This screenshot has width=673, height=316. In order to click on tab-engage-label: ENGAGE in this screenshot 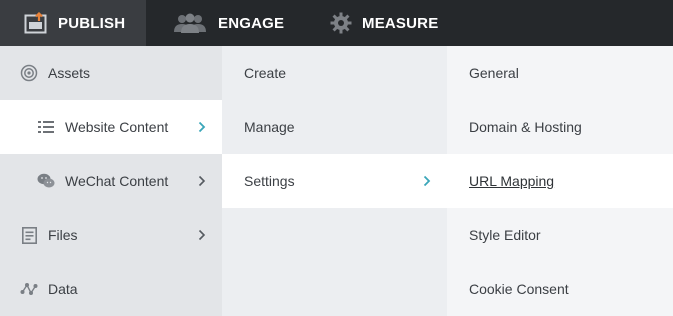, I will do `click(251, 23)`.